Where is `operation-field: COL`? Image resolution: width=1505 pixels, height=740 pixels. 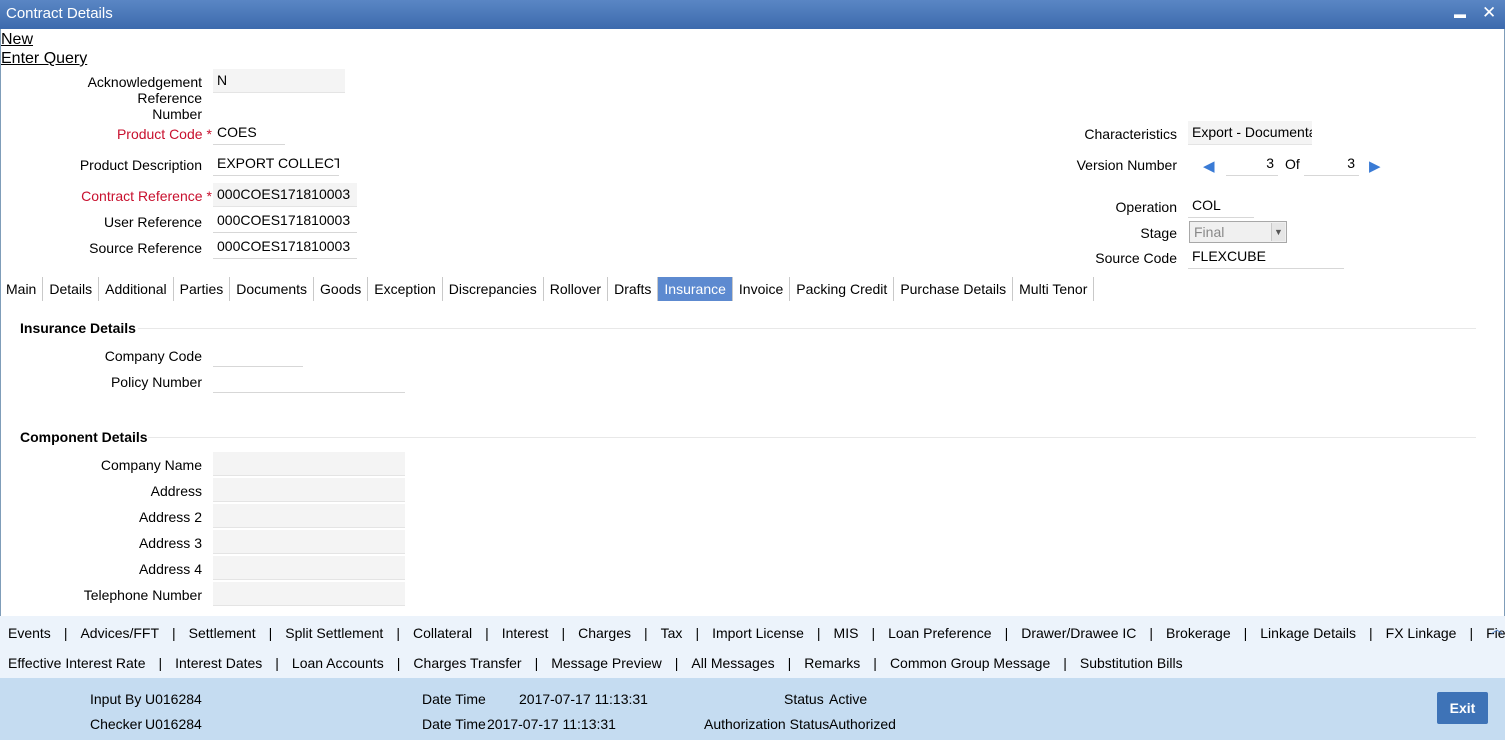 operation-field: COL is located at coordinates (1221, 206).